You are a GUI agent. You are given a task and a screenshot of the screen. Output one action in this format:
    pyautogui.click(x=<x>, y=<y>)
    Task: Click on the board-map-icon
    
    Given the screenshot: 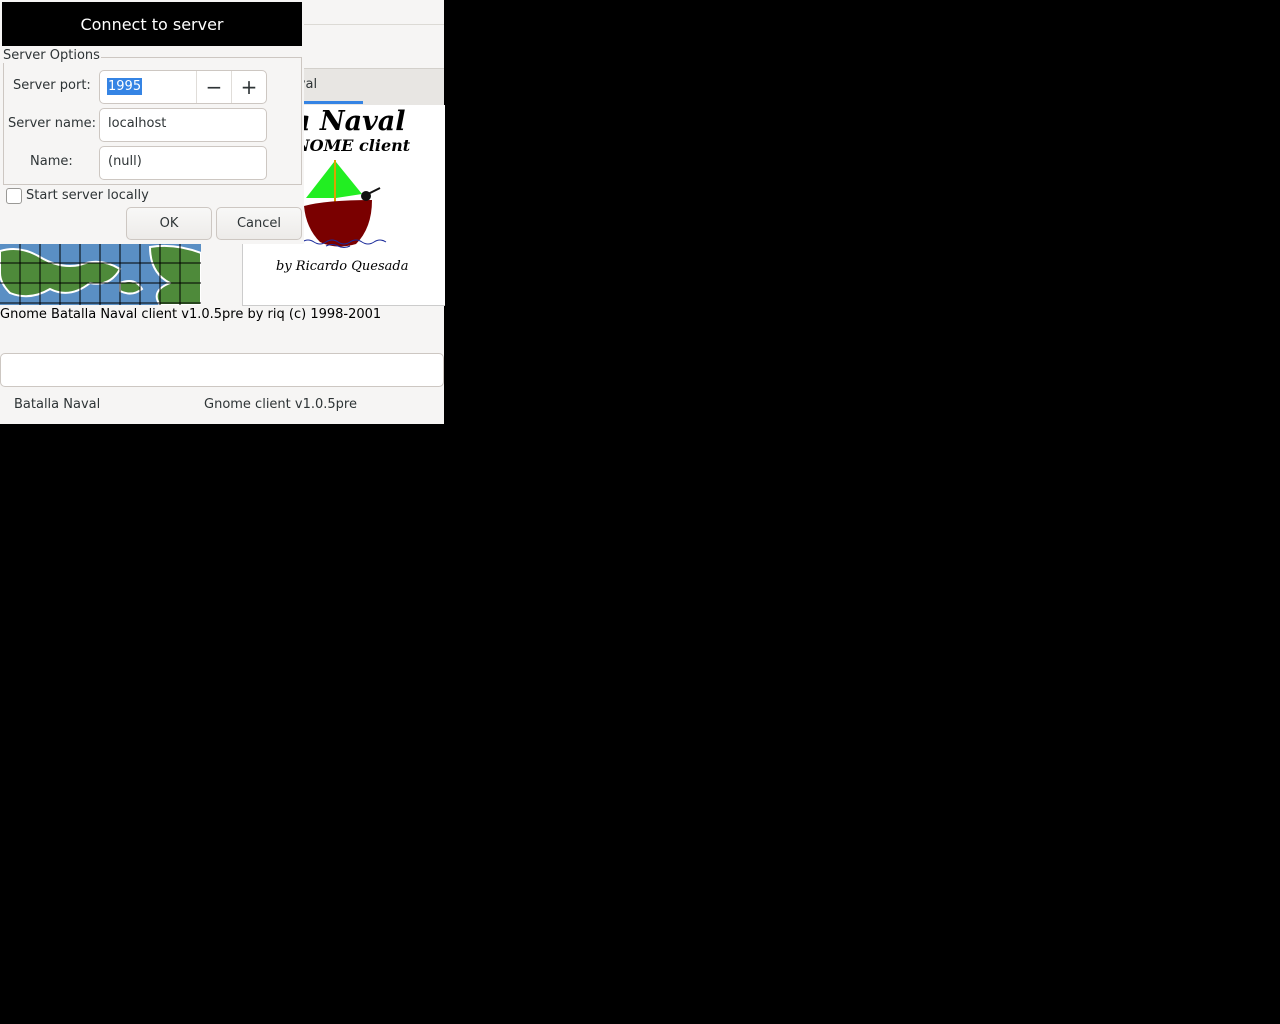 What is the action you would take?
    pyautogui.click(x=100, y=274)
    